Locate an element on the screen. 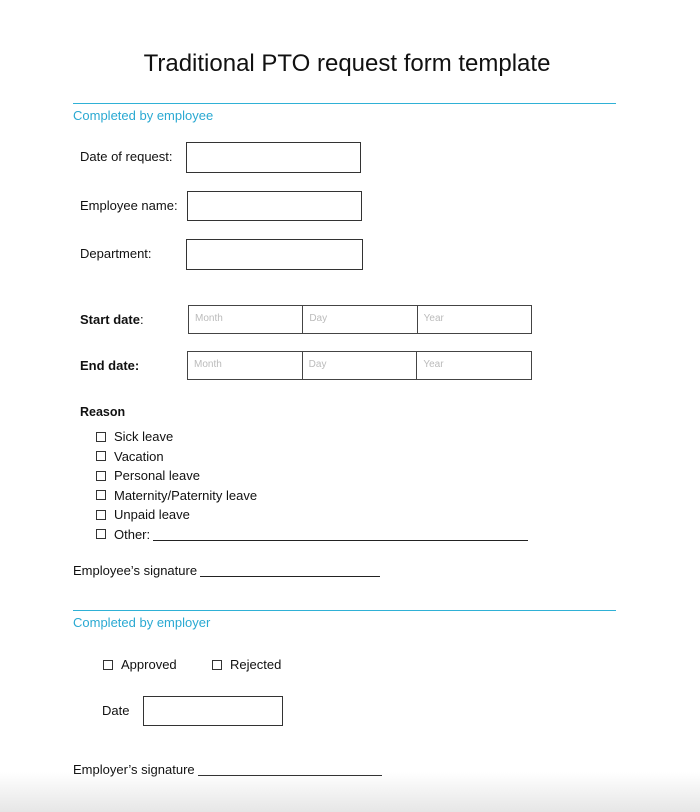  reason-option-vacation: Vacation is located at coordinates (312, 457).